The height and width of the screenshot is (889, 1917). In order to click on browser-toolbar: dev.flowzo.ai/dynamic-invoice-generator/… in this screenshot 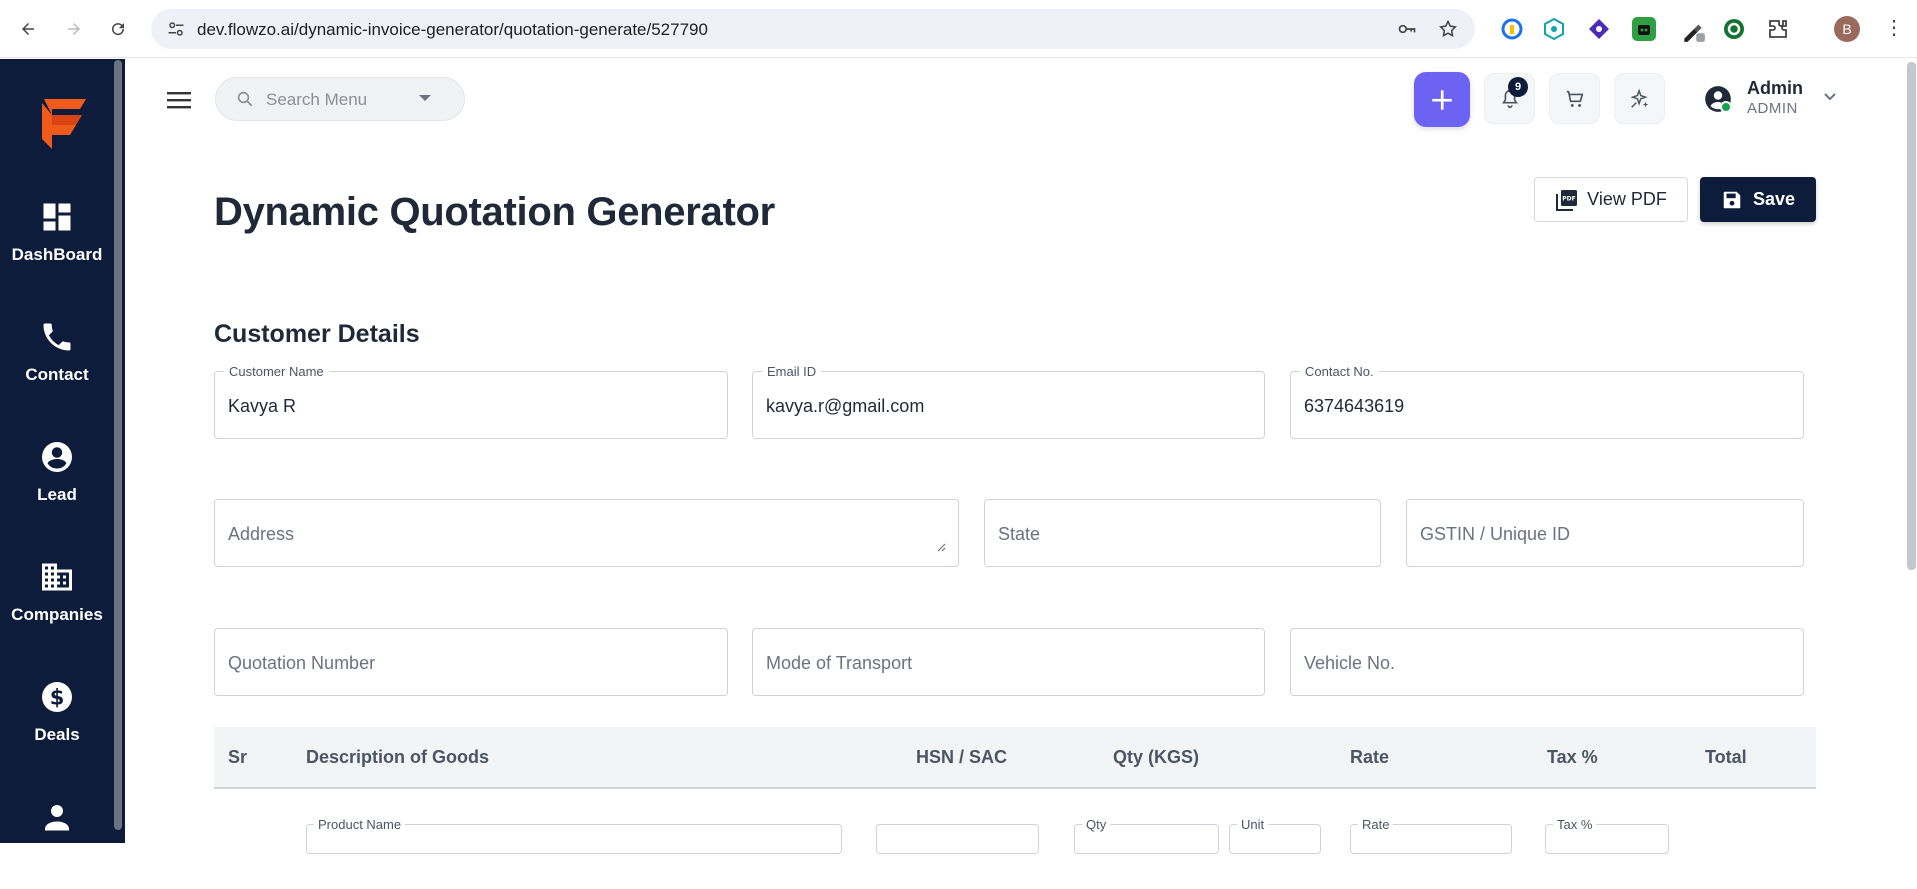, I will do `click(958, 29)`.